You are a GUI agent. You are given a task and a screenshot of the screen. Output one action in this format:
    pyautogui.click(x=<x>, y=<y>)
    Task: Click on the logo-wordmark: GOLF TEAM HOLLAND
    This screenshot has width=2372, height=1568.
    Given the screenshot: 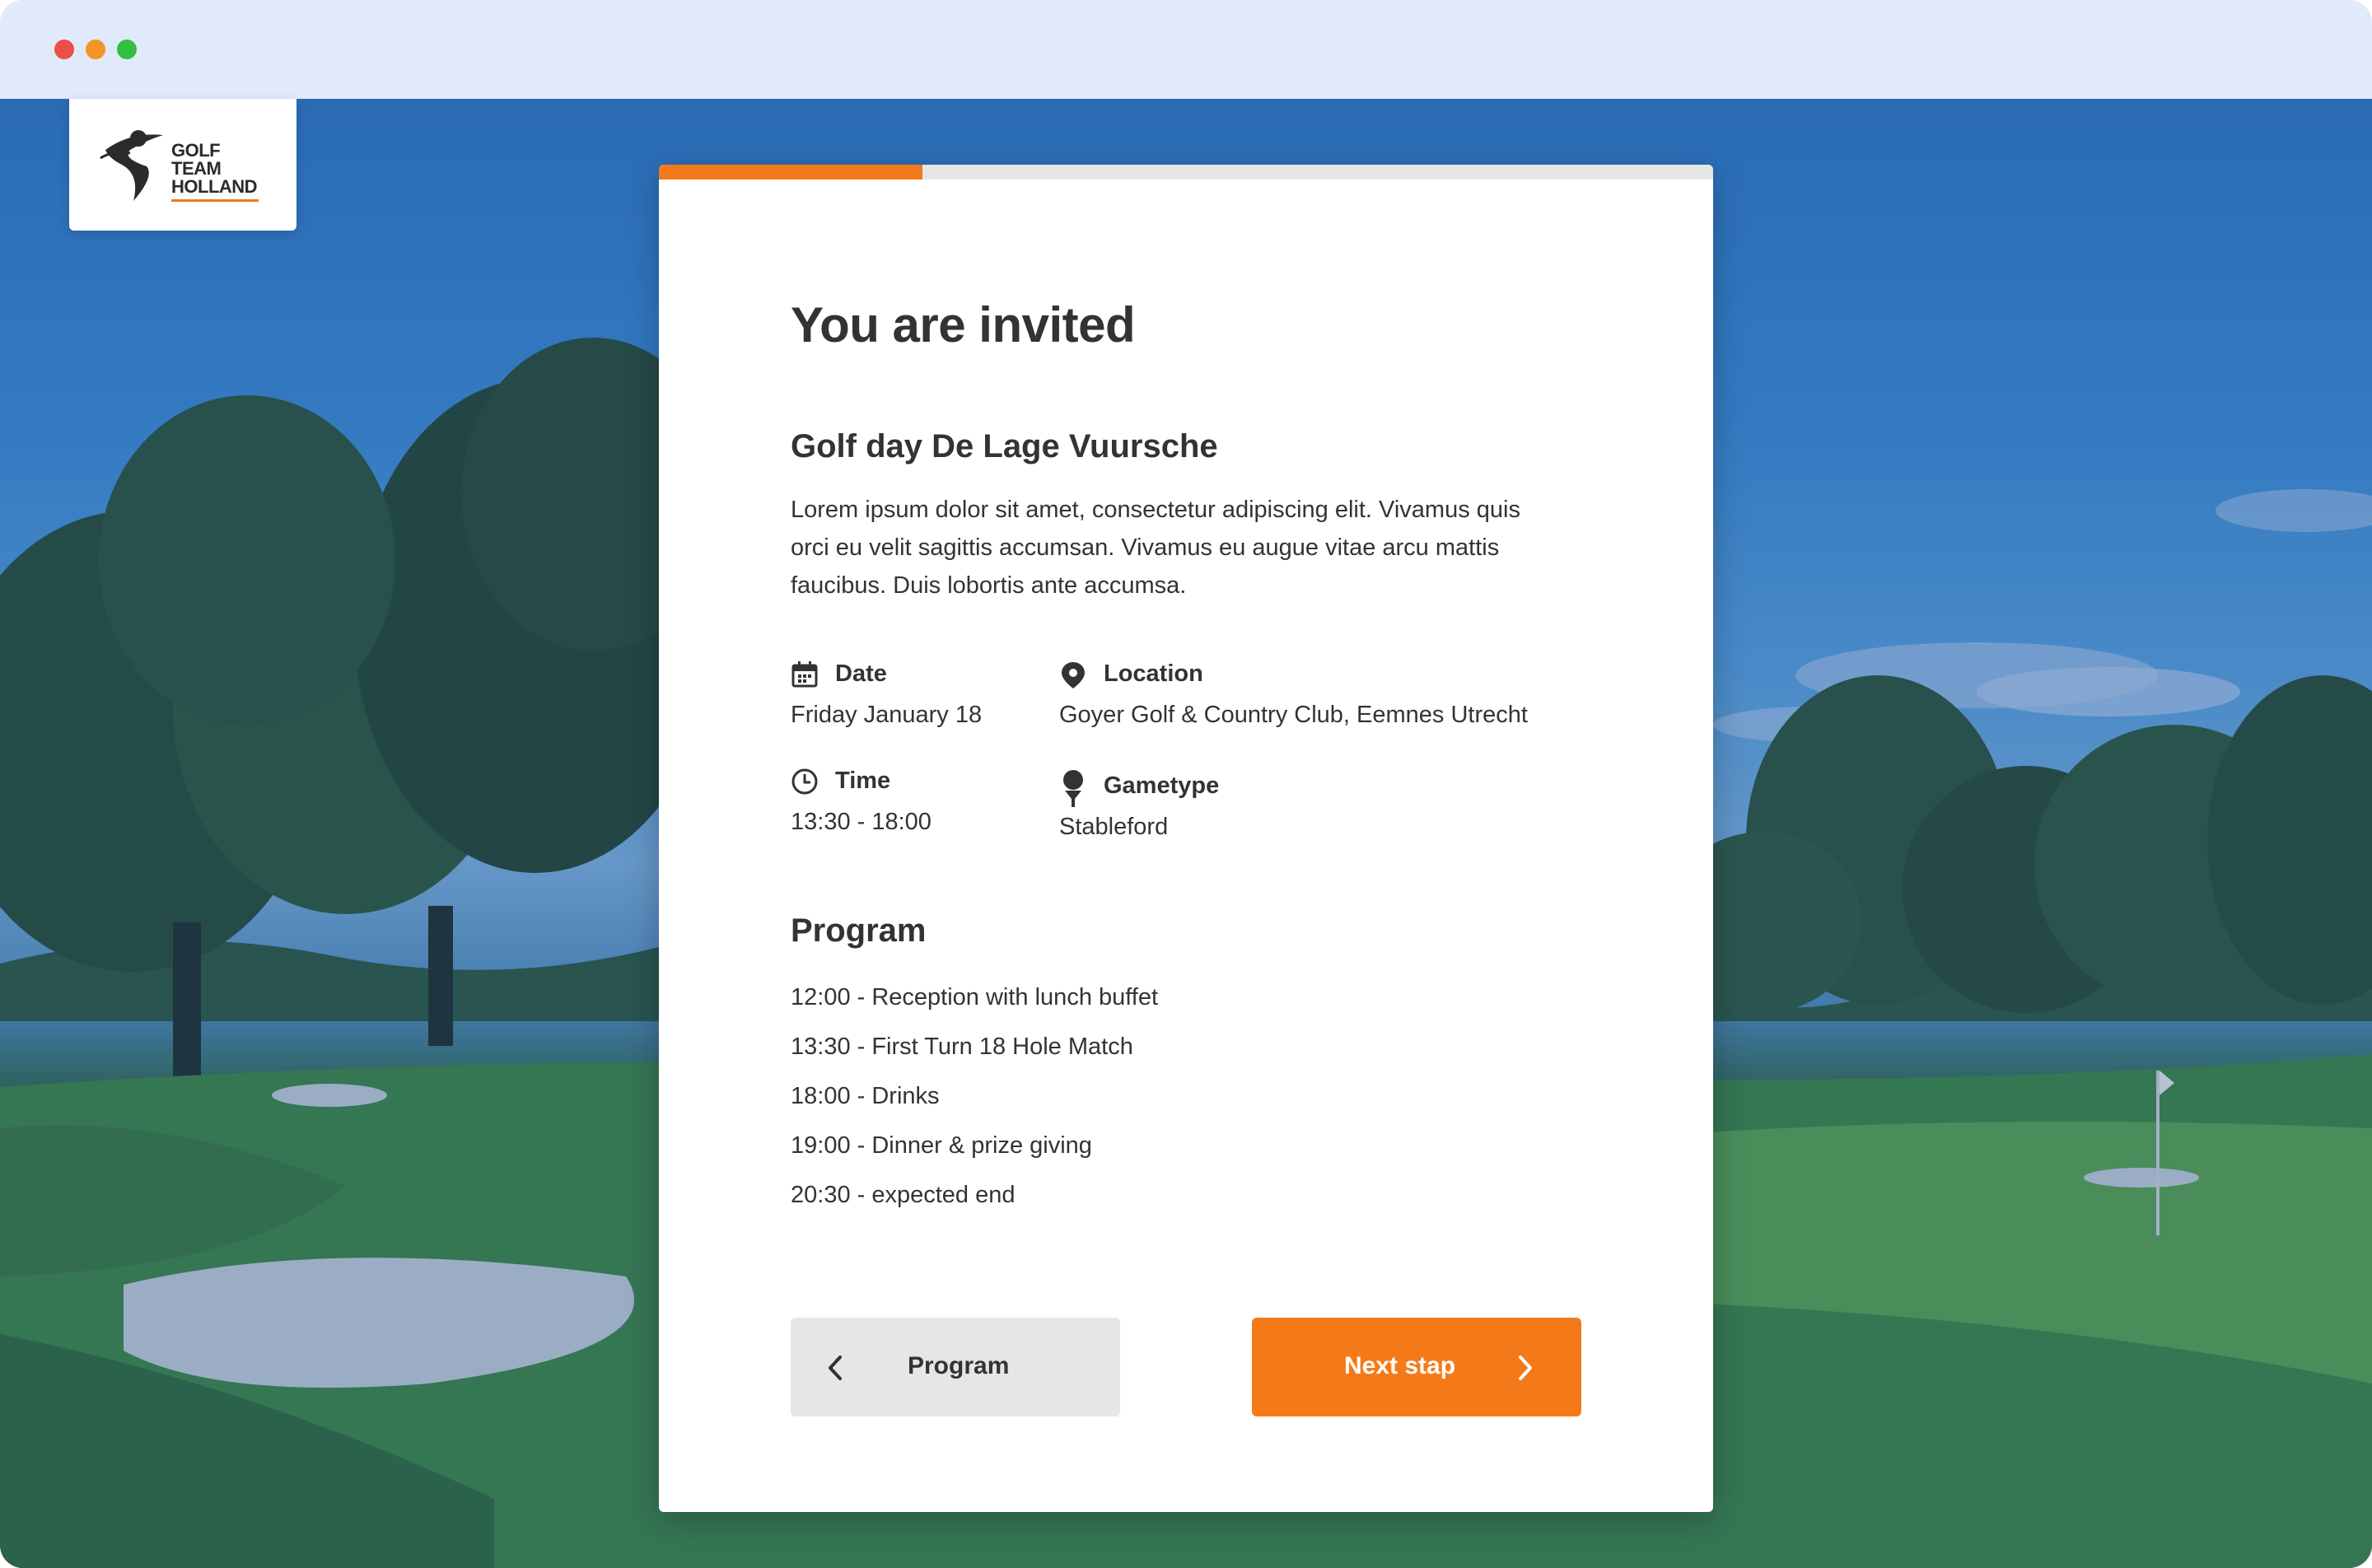 What is the action you would take?
    pyautogui.click(x=214, y=168)
    